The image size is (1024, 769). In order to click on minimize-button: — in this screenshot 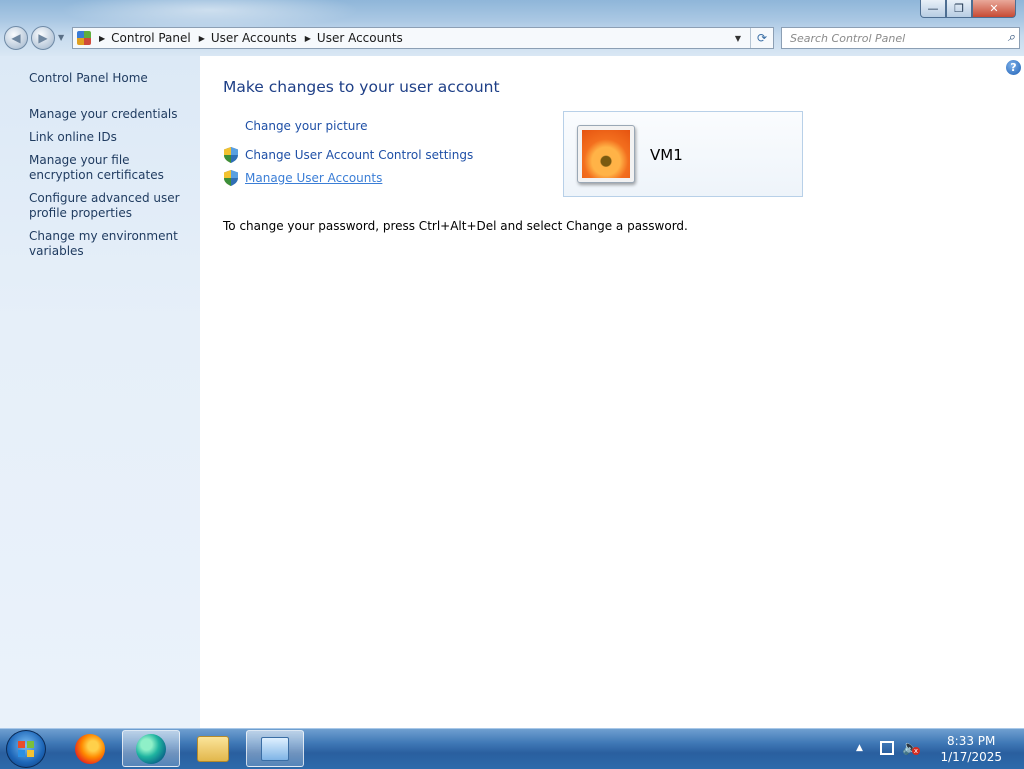, I will do `click(933, 9)`.